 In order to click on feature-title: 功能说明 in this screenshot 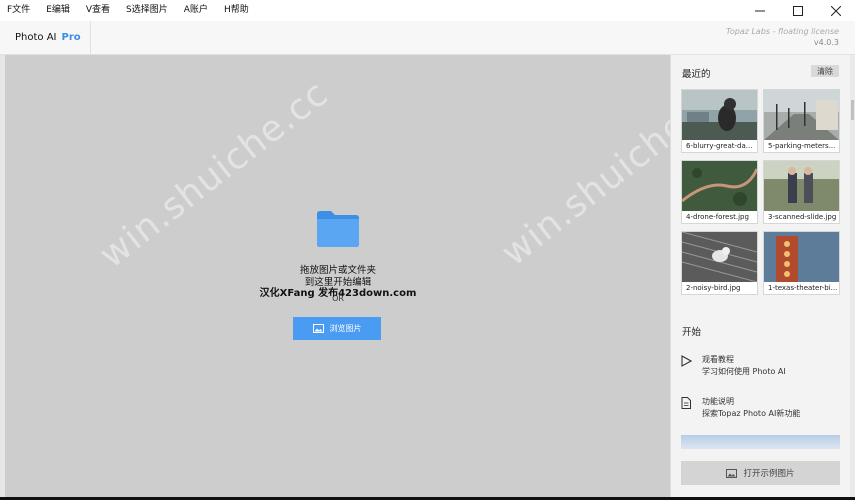, I will do `click(718, 401)`.